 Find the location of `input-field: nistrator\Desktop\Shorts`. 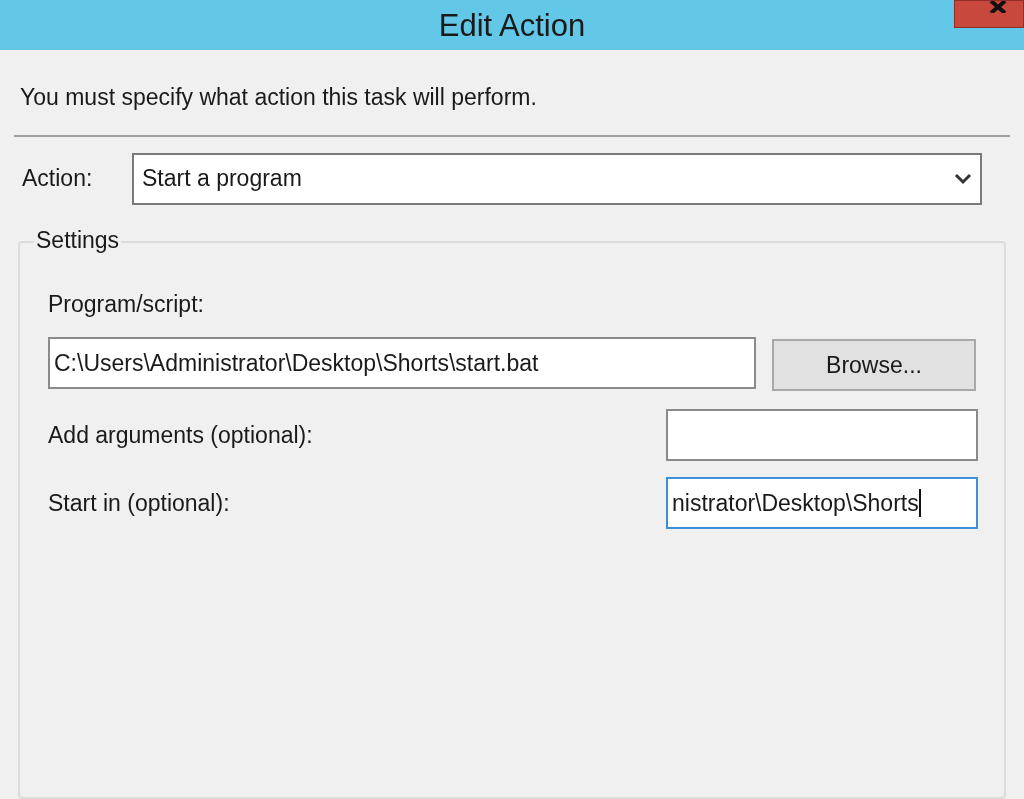

input-field: nistrator\Desktop\Shorts is located at coordinates (822, 503).